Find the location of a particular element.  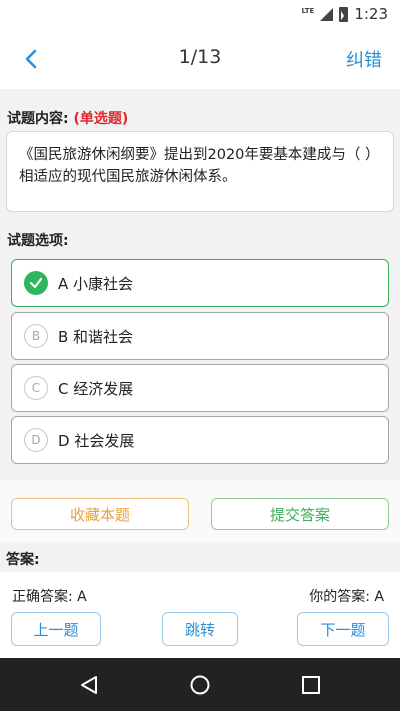

signal-icon is located at coordinates (327, 14).